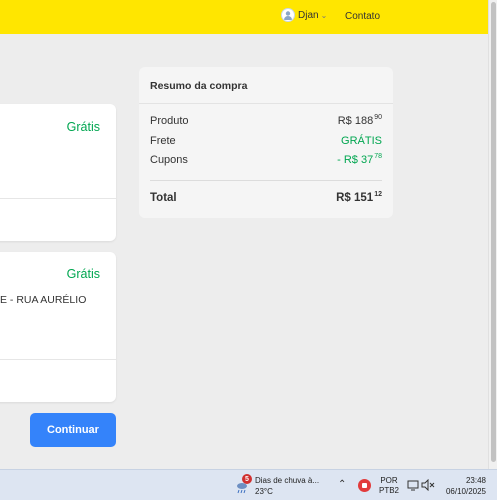  I want to click on row-label: Frete, so click(163, 141).